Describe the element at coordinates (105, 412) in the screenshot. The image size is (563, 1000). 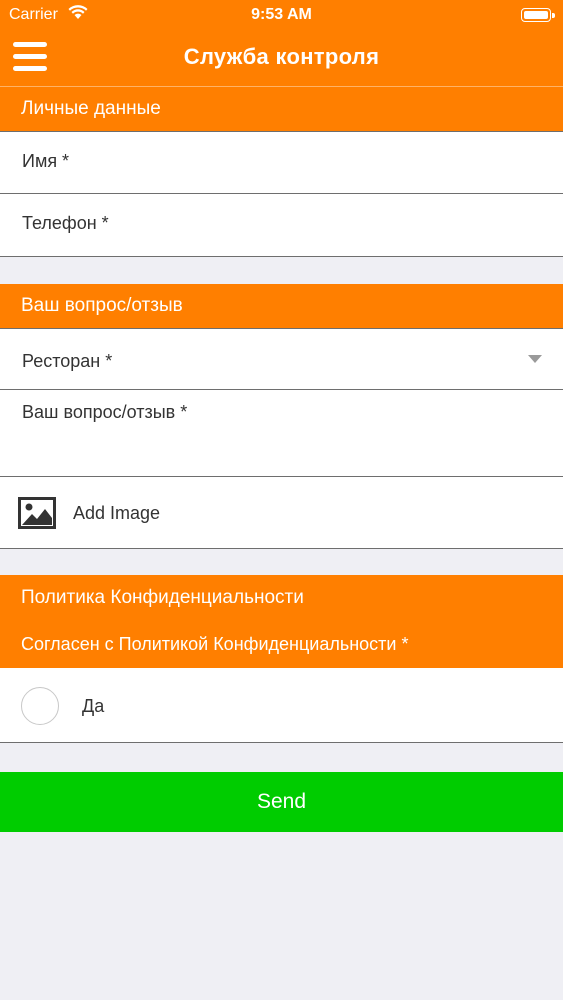
I see `question-placeholder: Ваш вопрос/отзыв *` at that location.